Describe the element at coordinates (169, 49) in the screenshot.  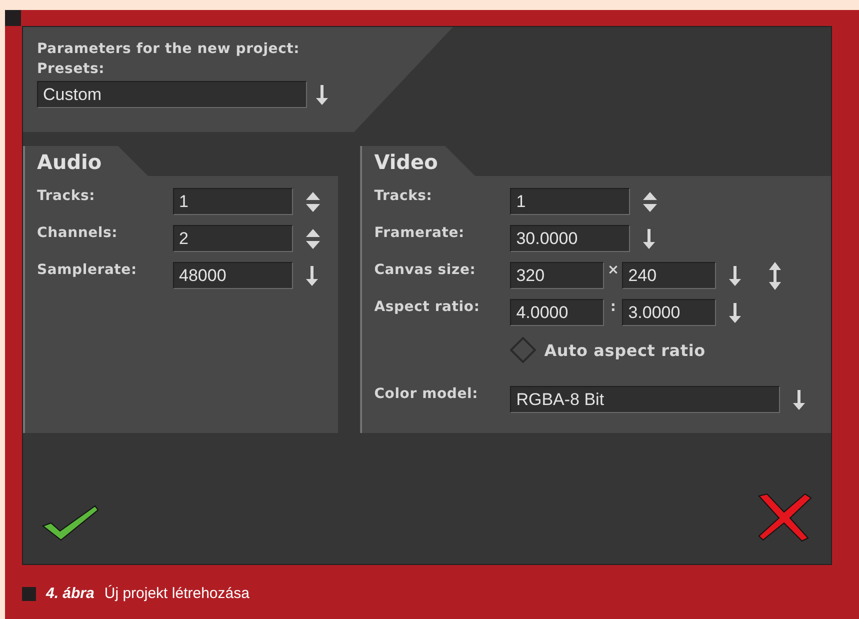
I see `header-title: Parameters for the new project:` at that location.